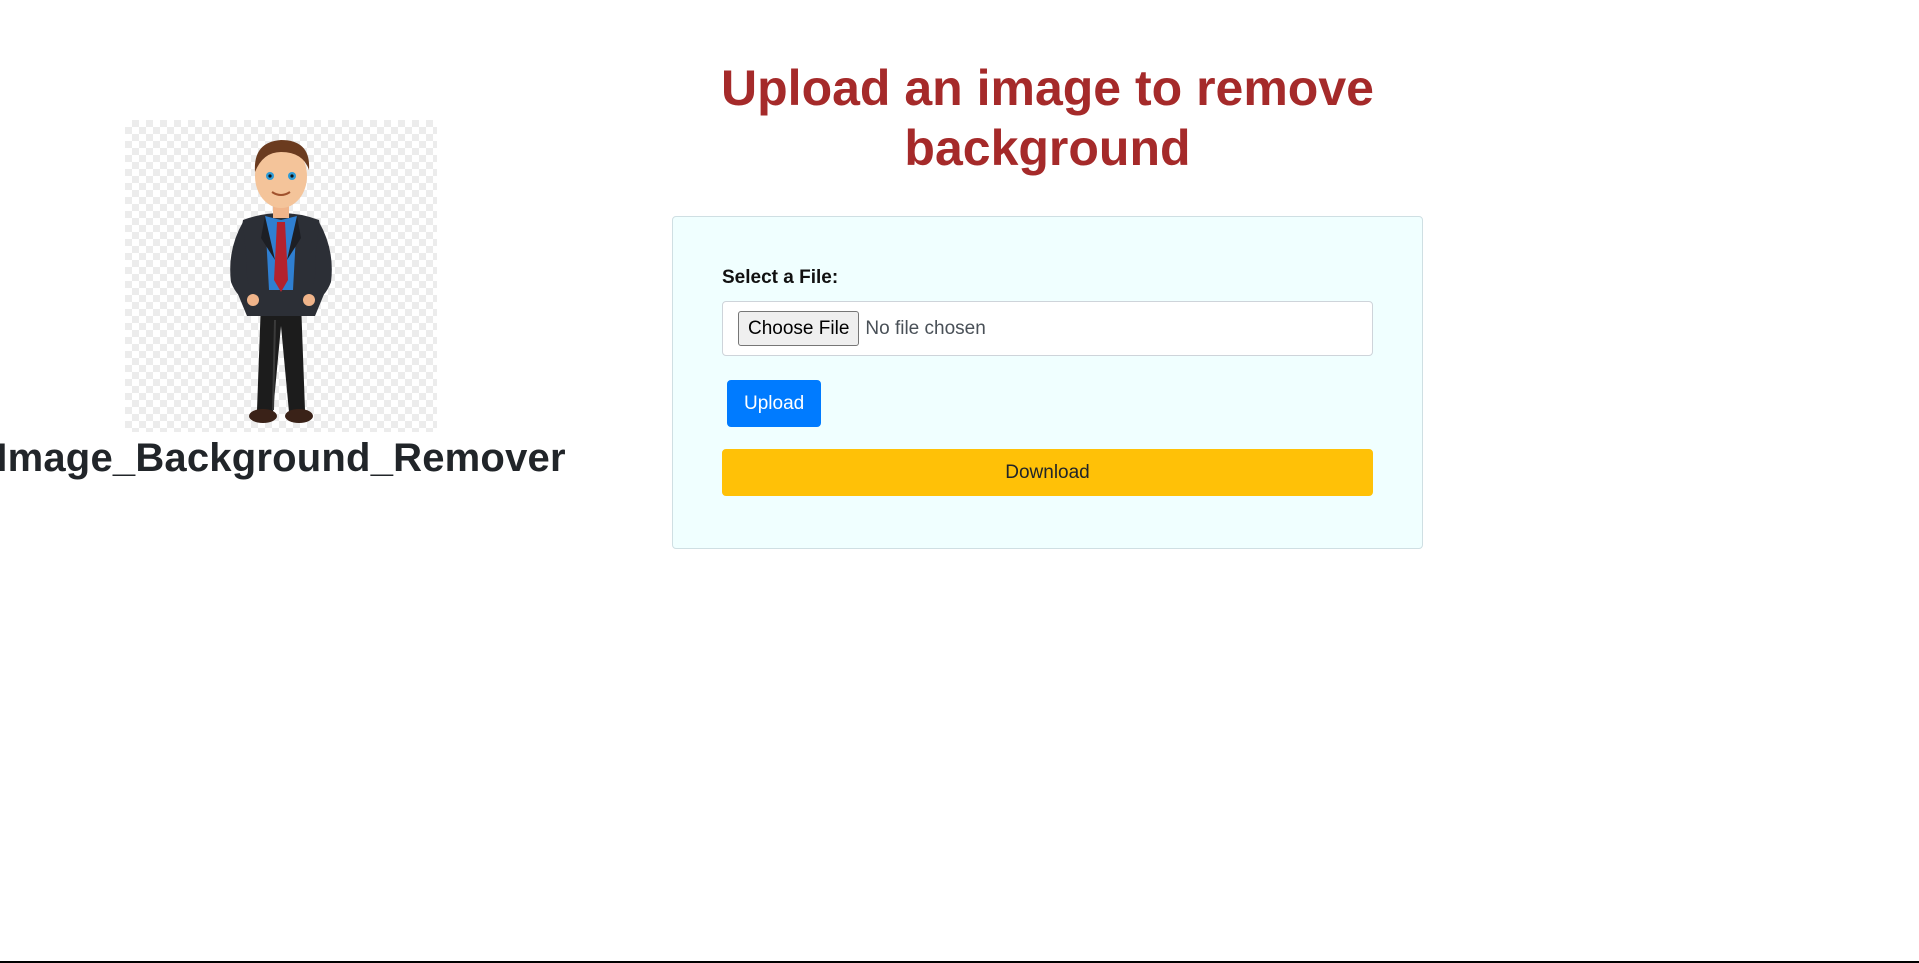 Image resolution: width=1919 pixels, height=963 pixels. Describe the element at coordinates (799, 328) in the screenshot. I see `choose-file-button: Choose File` at that location.